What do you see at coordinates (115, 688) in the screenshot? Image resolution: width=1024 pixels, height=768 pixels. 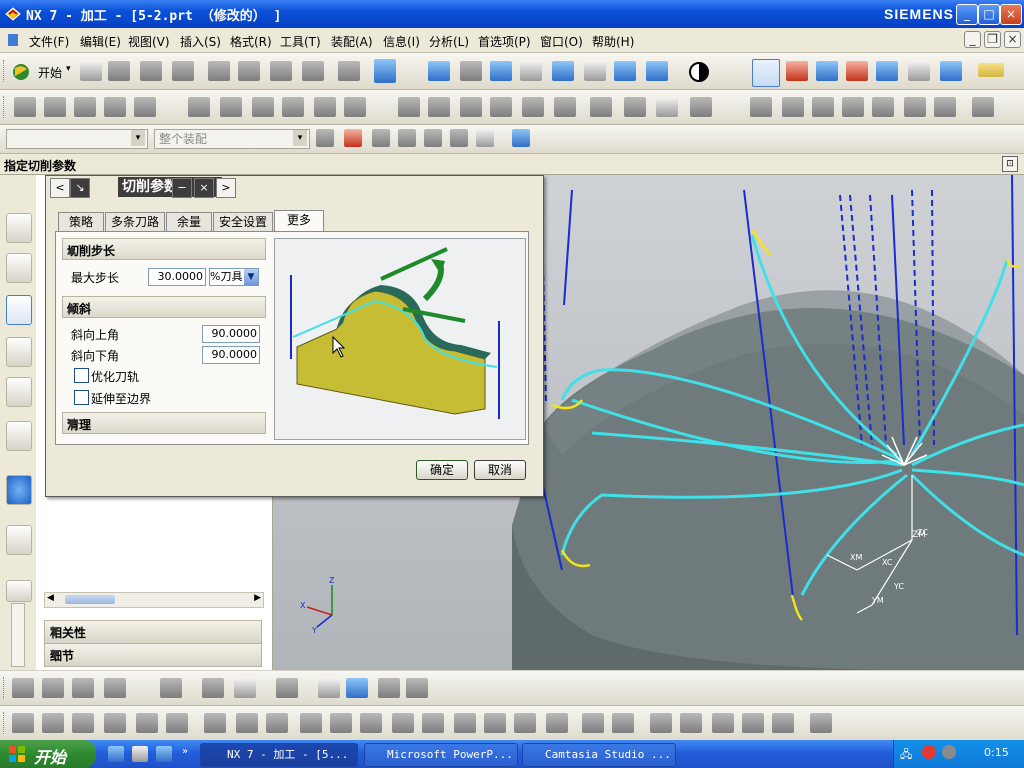 I see `geom4-icon` at bounding box center [115, 688].